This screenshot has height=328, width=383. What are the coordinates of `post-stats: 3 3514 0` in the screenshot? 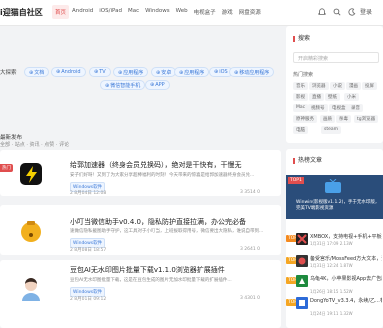 It's located at (250, 192).